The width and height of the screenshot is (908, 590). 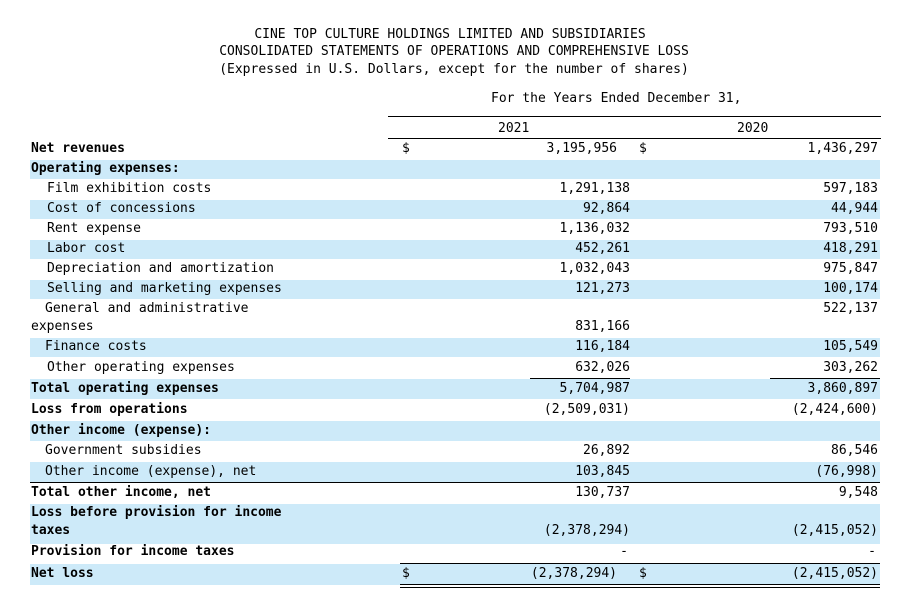 What do you see at coordinates (109, 409) in the screenshot?
I see `row-label: Loss from operations` at bounding box center [109, 409].